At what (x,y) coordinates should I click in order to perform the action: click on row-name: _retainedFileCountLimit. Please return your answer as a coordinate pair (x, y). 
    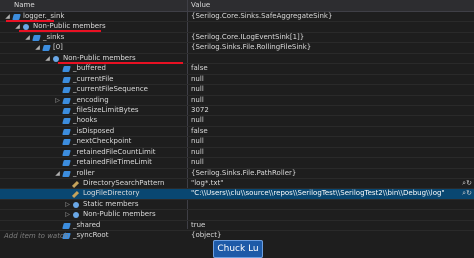
    Looking at the image, I should click on (114, 151).